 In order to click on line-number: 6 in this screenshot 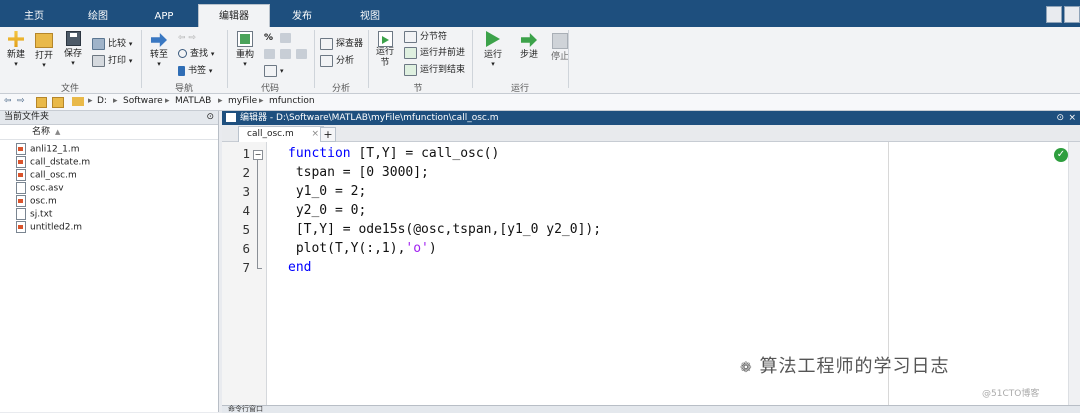, I will do `click(246, 248)`.